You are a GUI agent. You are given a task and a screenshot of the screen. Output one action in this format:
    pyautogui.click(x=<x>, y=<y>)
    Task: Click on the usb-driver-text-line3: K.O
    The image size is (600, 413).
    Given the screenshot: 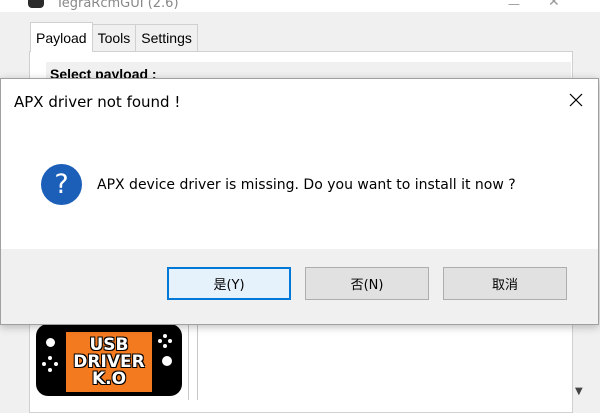 What is the action you would take?
    pyautogui.click(x=109, y=378)
    